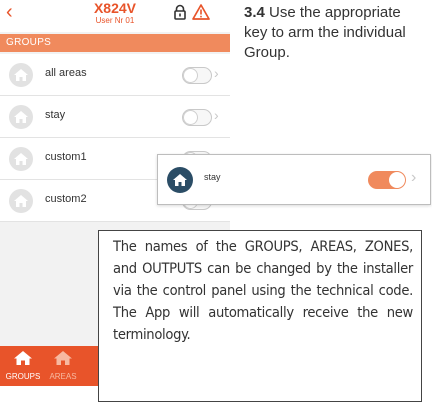 This screenshot has height=404, width=432. Describe the element at coordinates (66, 73) in the screenshot. I see `group-label: all areas` at that location.